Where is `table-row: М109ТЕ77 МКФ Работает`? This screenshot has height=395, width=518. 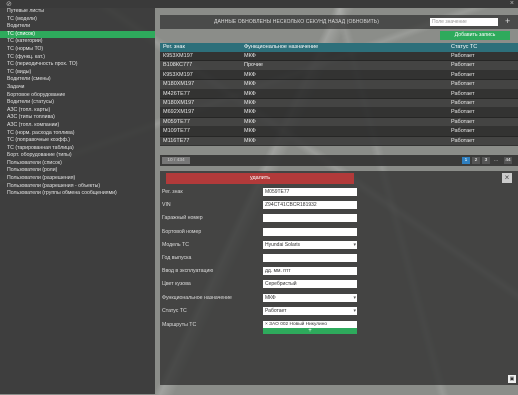 table-row: М109ТЕ77 МКФ Работает is located at coordinates (339, 132).